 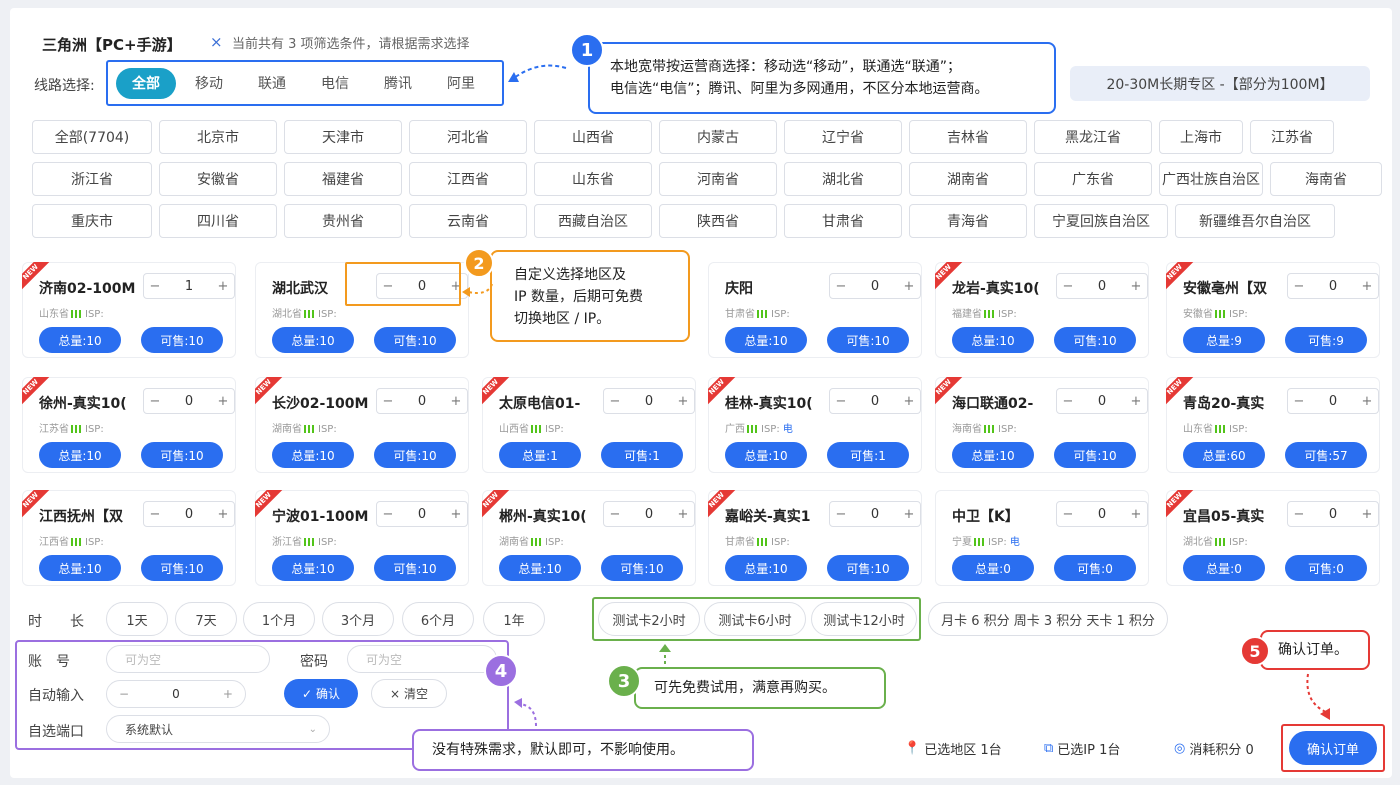 What do you see at coordinates (1255, 221) in the screenshot?
I see `region-row3-item-9: 新疆维吾尔自治区` at bounding box center [1255, 221].